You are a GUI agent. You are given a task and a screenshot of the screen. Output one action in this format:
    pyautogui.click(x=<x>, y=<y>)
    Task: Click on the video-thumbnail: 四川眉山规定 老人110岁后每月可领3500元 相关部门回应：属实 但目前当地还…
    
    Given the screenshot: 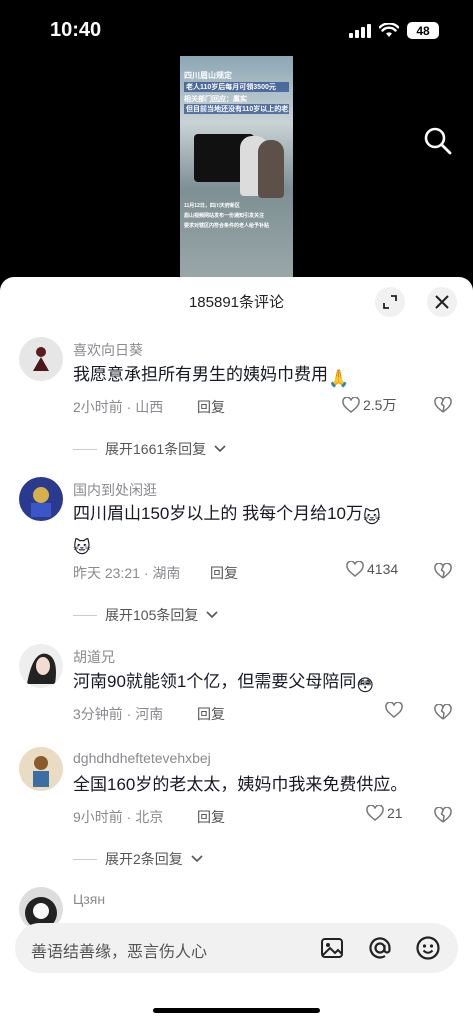 What is the action you would take?
    pyautogui.click(x=236, y=167)
    